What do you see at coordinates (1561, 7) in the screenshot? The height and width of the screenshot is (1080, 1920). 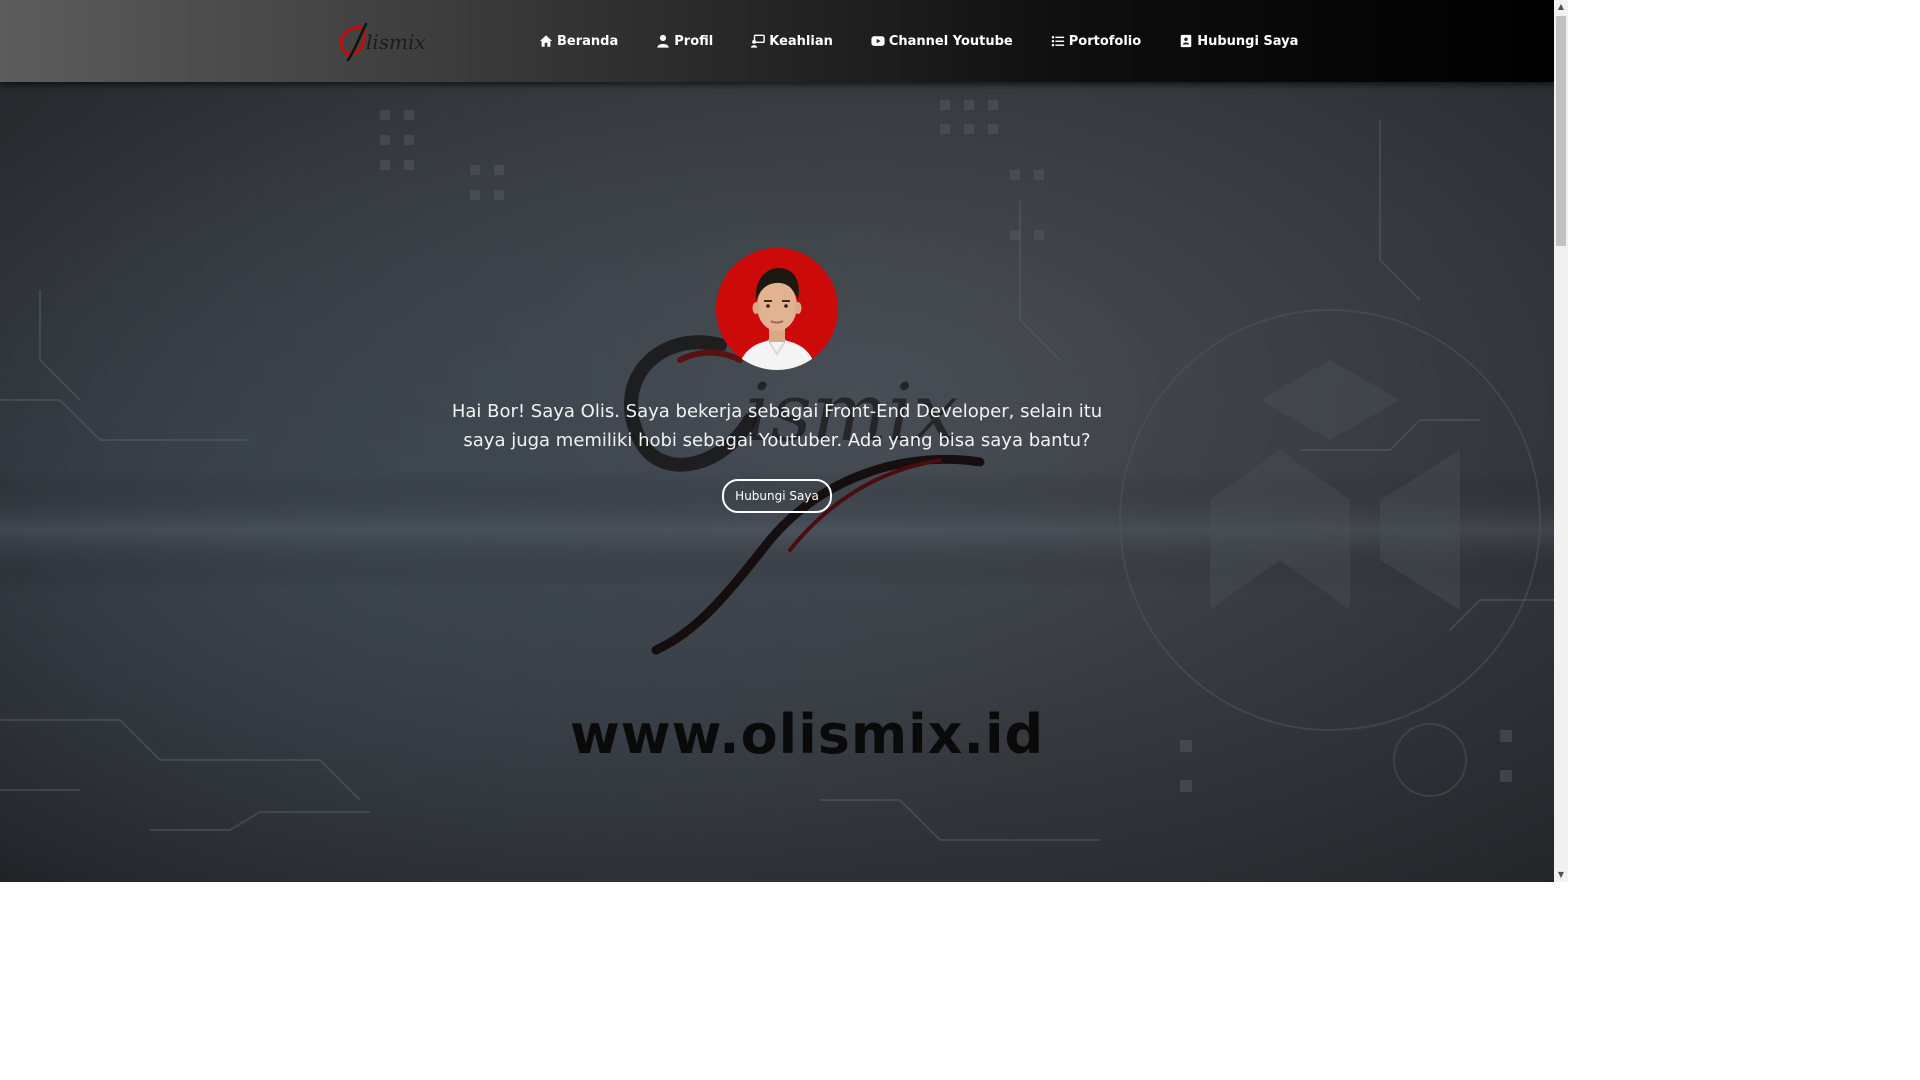 I see `scroll-up-arrow-icon: ▲` at bounding box center [1561, 7].